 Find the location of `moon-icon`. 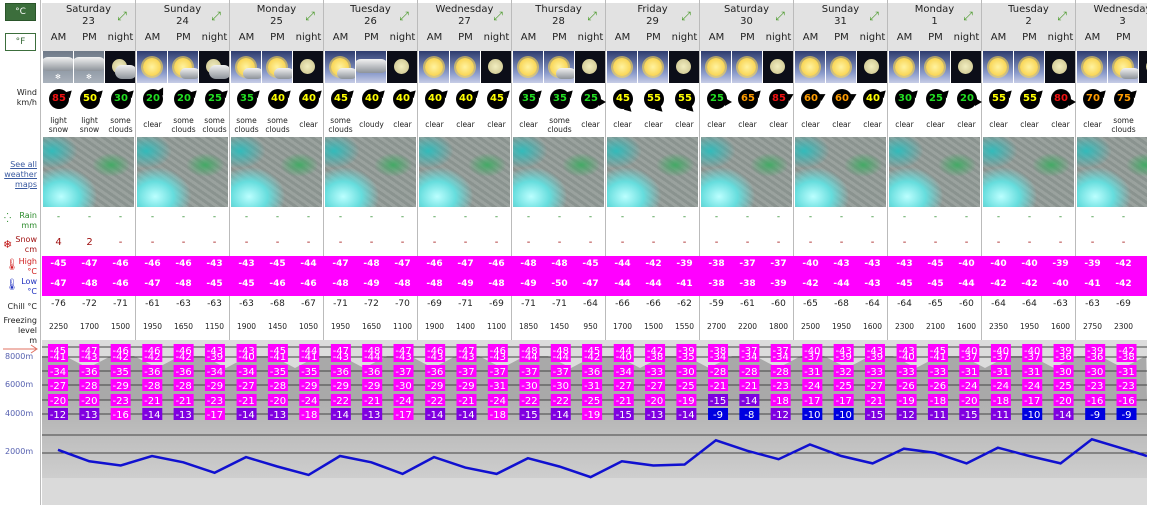

moon-icon is located at coordinates (402, 67).